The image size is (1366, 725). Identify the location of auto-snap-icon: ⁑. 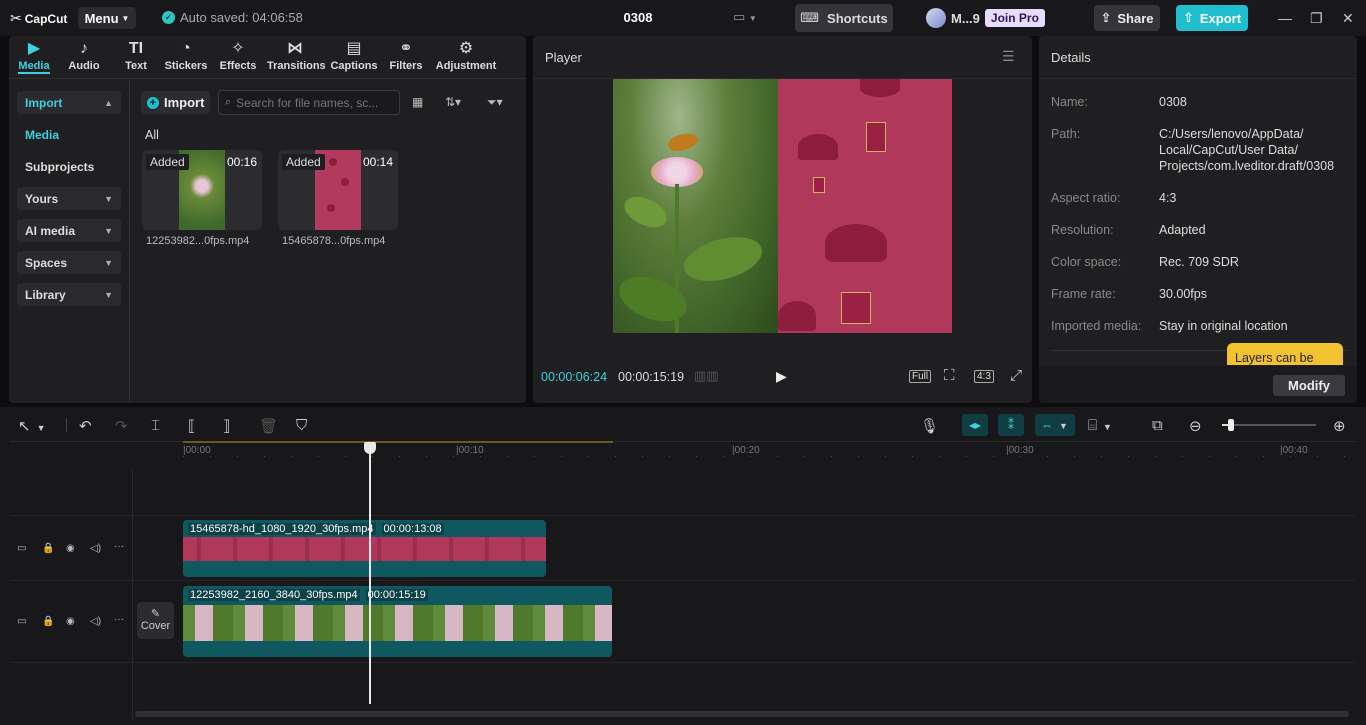
(1011, 425).